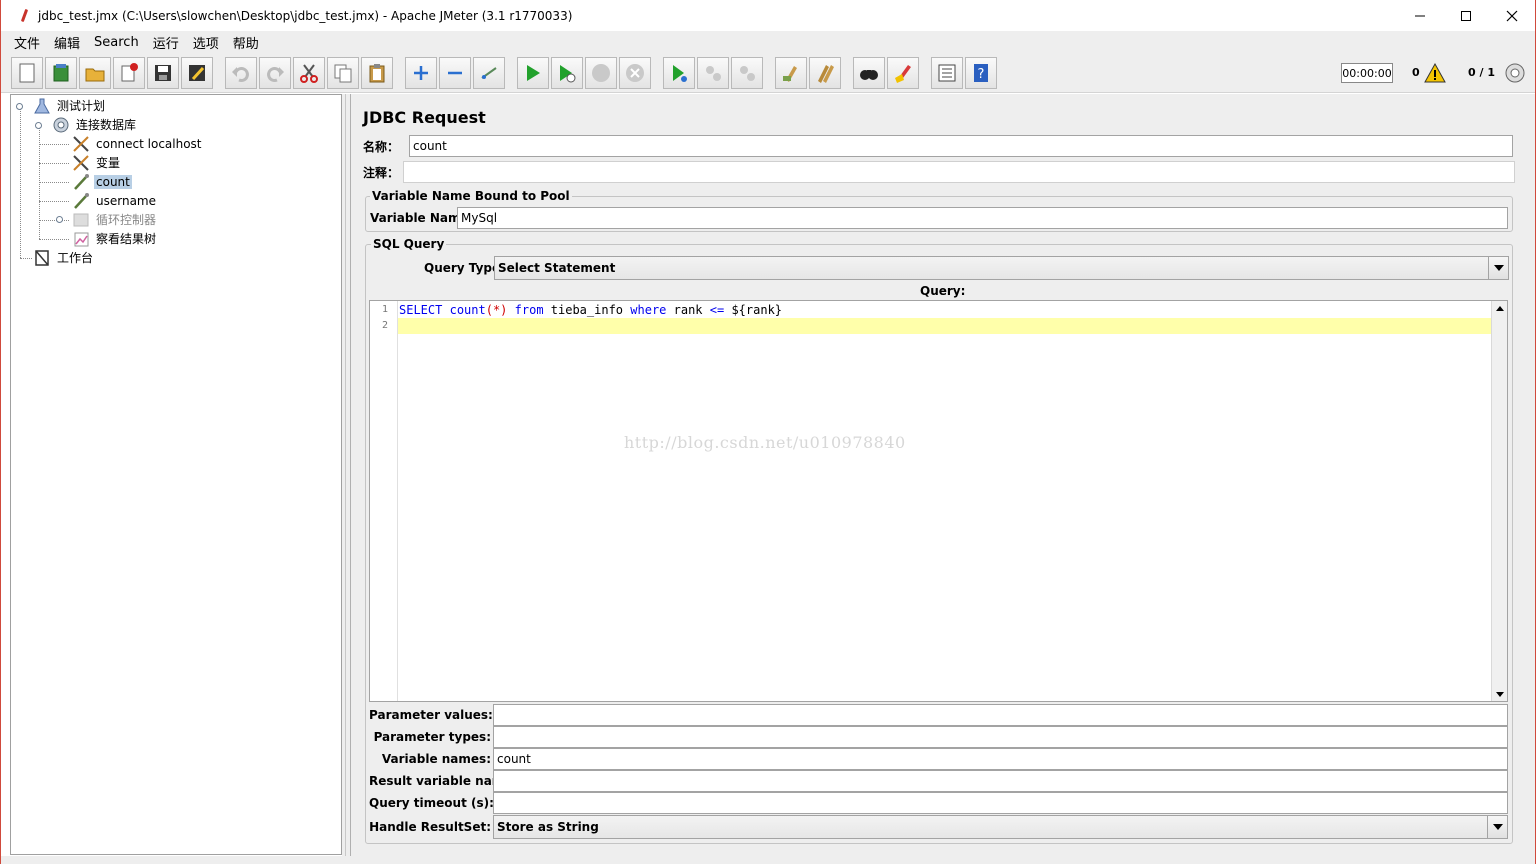 The width and height of the screenshot is (1536, 864). I want to click on redo-button, so click(275, 73).